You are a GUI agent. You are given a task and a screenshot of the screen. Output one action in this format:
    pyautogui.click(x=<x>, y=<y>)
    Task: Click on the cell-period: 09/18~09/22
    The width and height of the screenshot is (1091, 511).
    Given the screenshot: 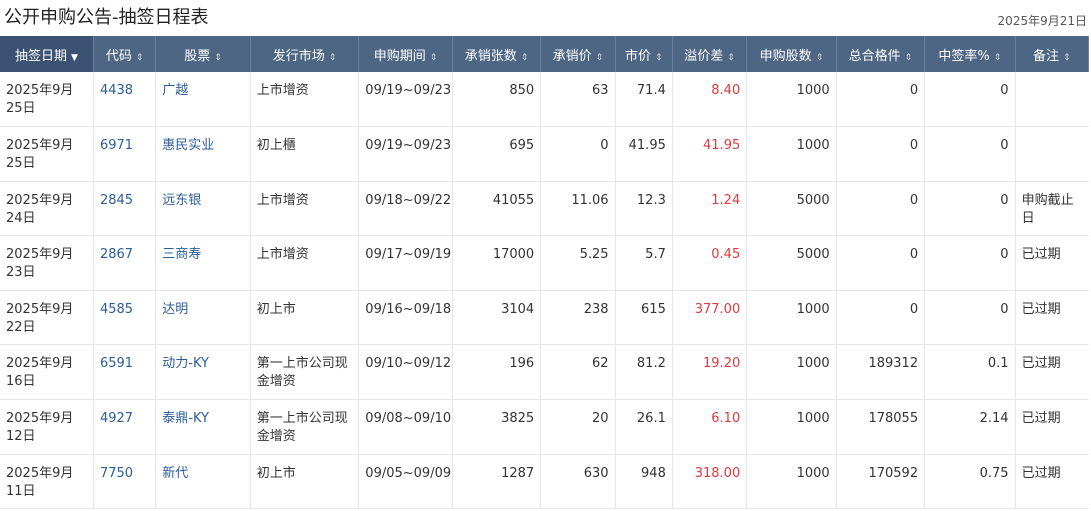 What is the action you would take?
    pyautogui.click(x=405, y=209)
    